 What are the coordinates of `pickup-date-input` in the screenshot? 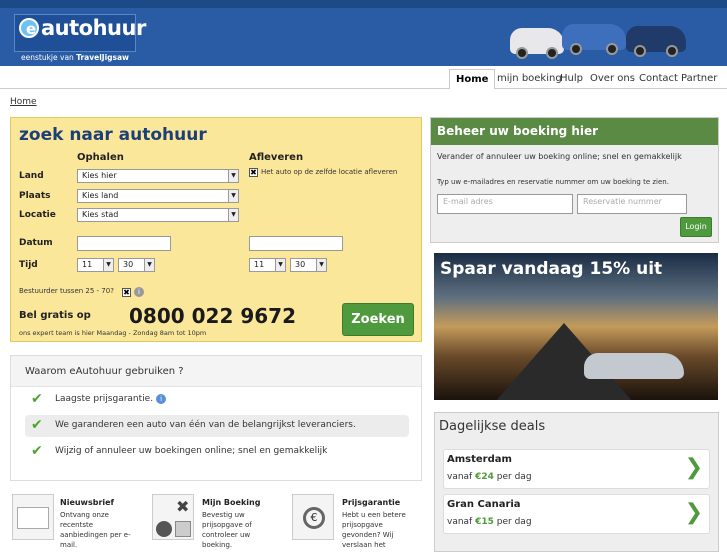 It's located at (124, 243).